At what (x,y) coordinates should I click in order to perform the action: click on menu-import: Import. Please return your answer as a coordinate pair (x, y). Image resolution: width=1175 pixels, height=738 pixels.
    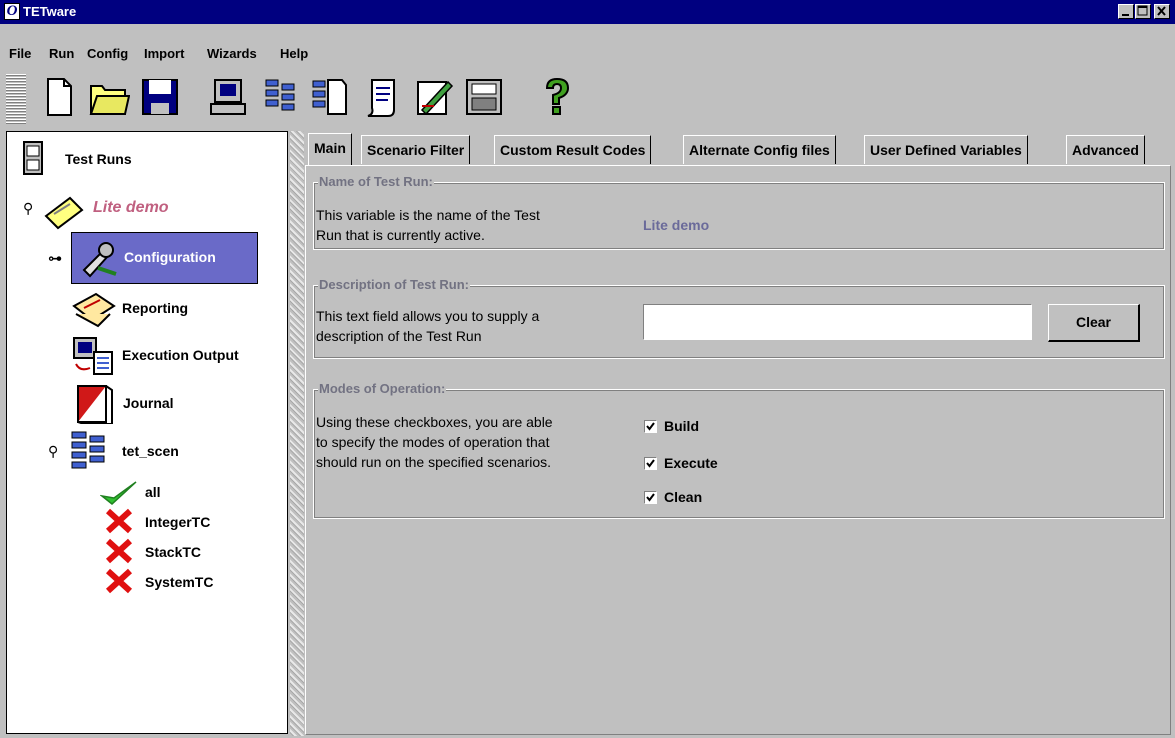
    Looking at the image, I should click on (164, 53).